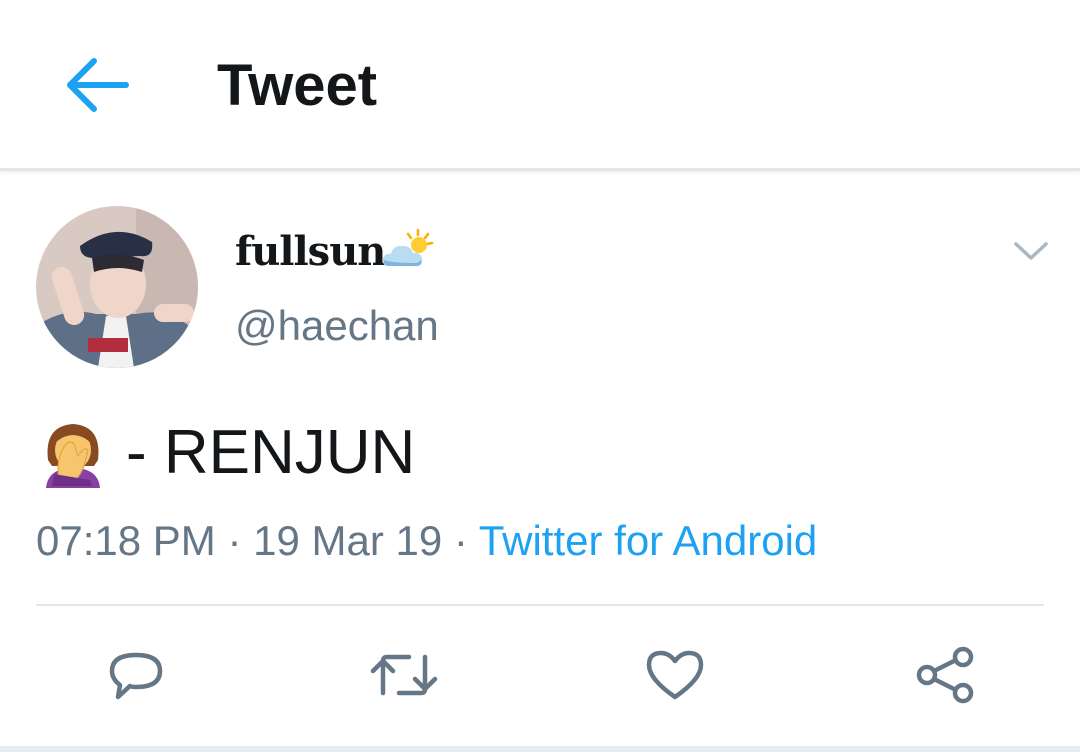  I want to click on share-button, so click(945, 675).